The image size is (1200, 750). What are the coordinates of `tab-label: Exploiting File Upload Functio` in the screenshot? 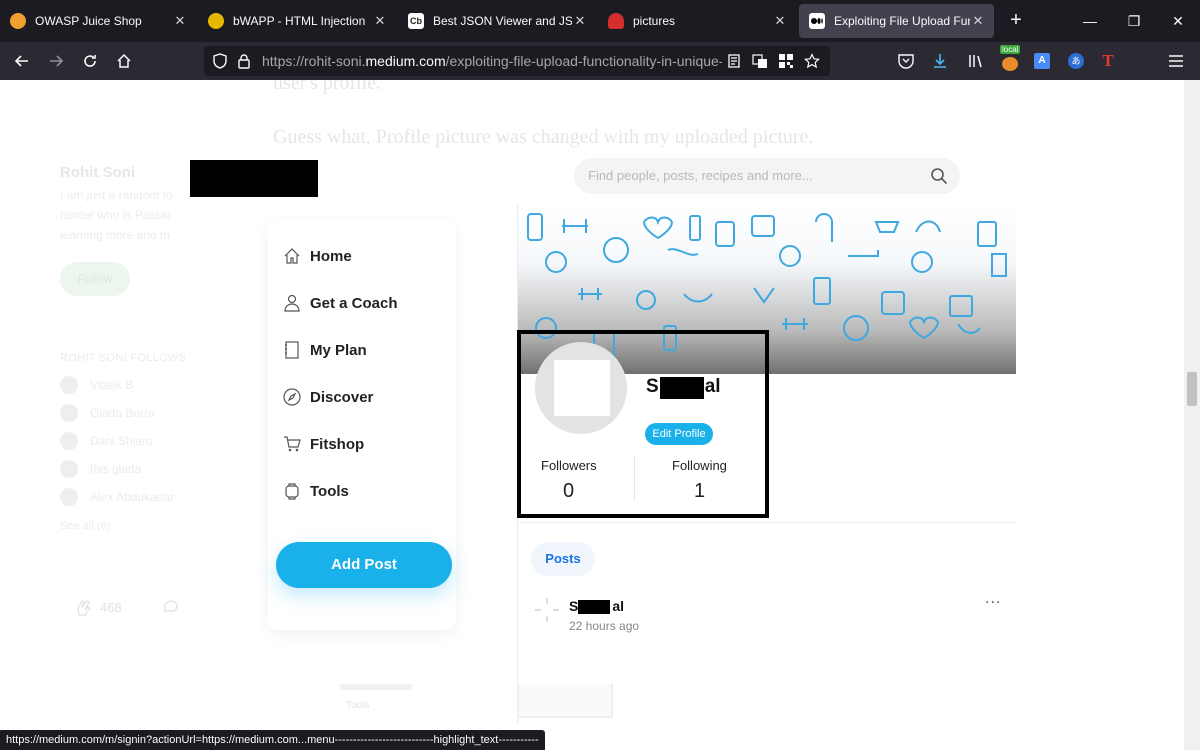 It's located at (902, 21).